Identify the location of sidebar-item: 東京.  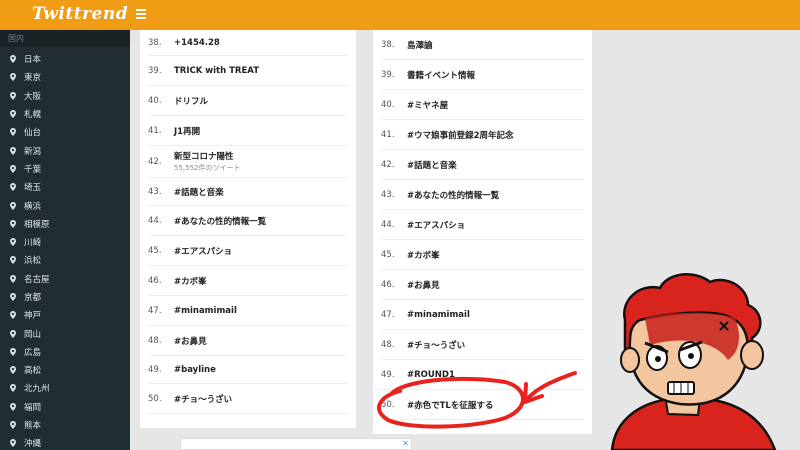
(65, 77).